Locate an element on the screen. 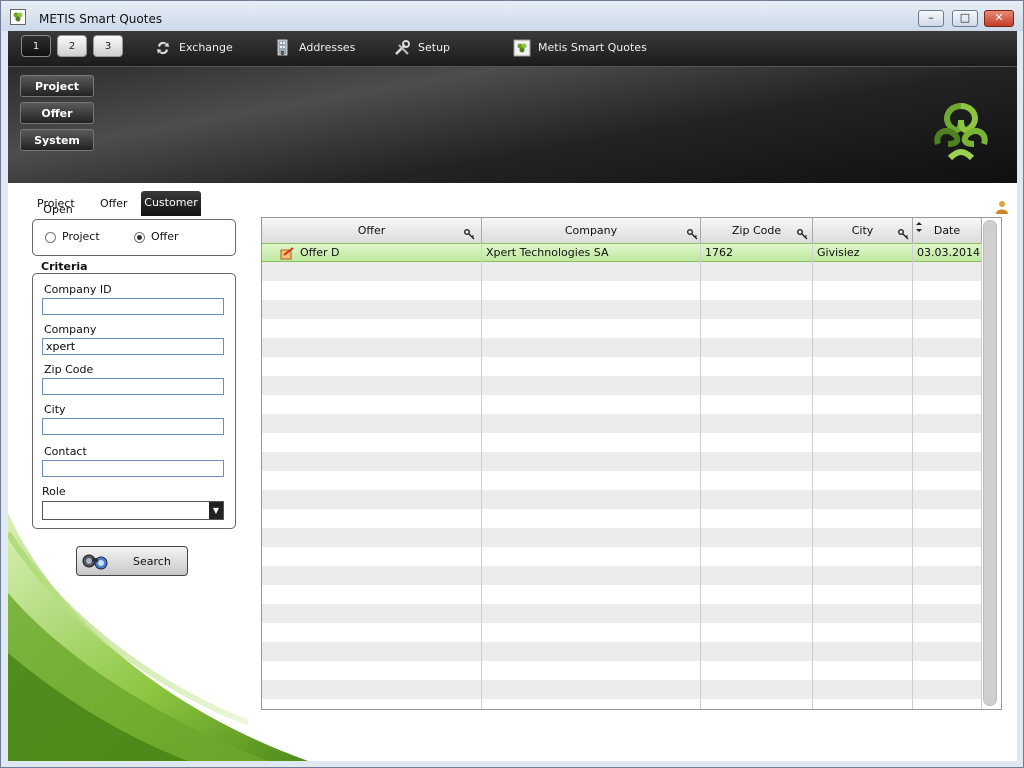 Image resolution: width=1024 pixels, height=768 pixels. setup-icon is located at coordinates (402, 48).